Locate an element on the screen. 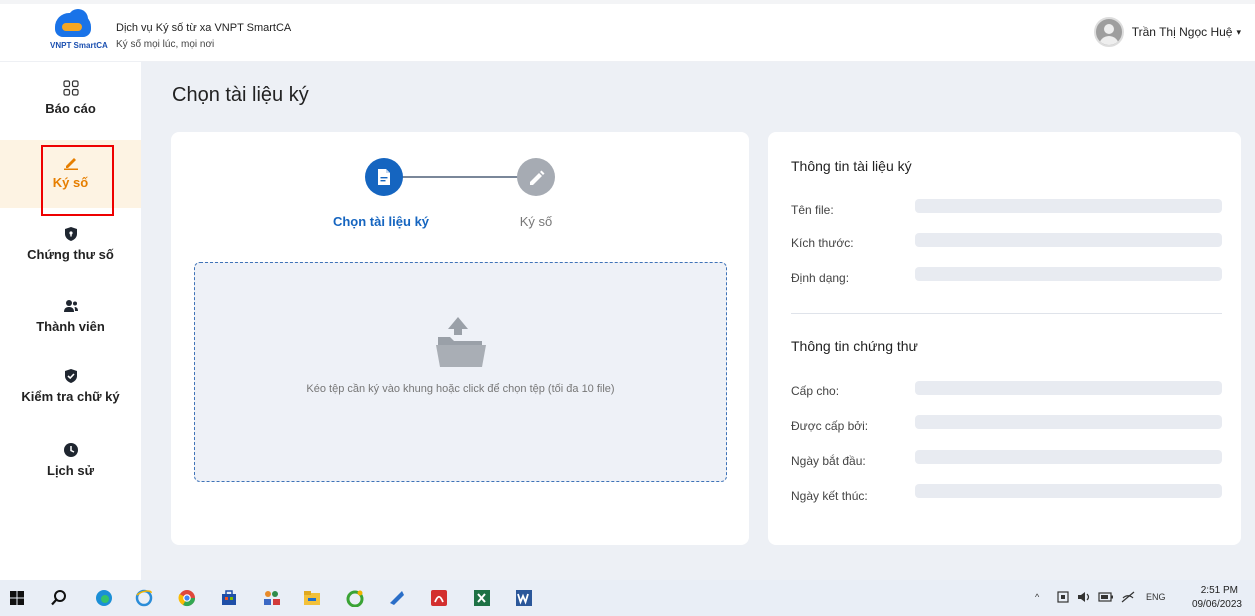  service-title: Dịch vụ Ký số từ xa VNPT SmartCA is located at coordinates (204, 28).